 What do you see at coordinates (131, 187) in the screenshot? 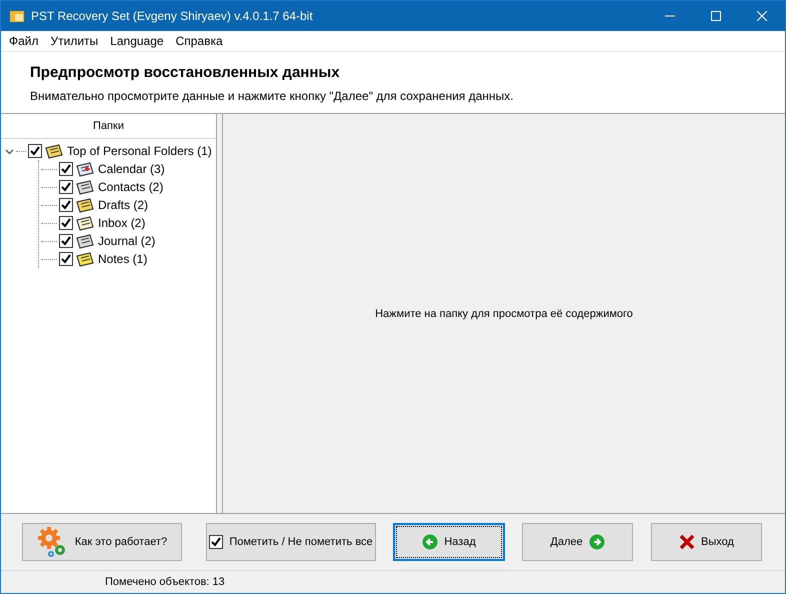
I see `tree-item: Contacts (2)` at bounding box center [131, 187].